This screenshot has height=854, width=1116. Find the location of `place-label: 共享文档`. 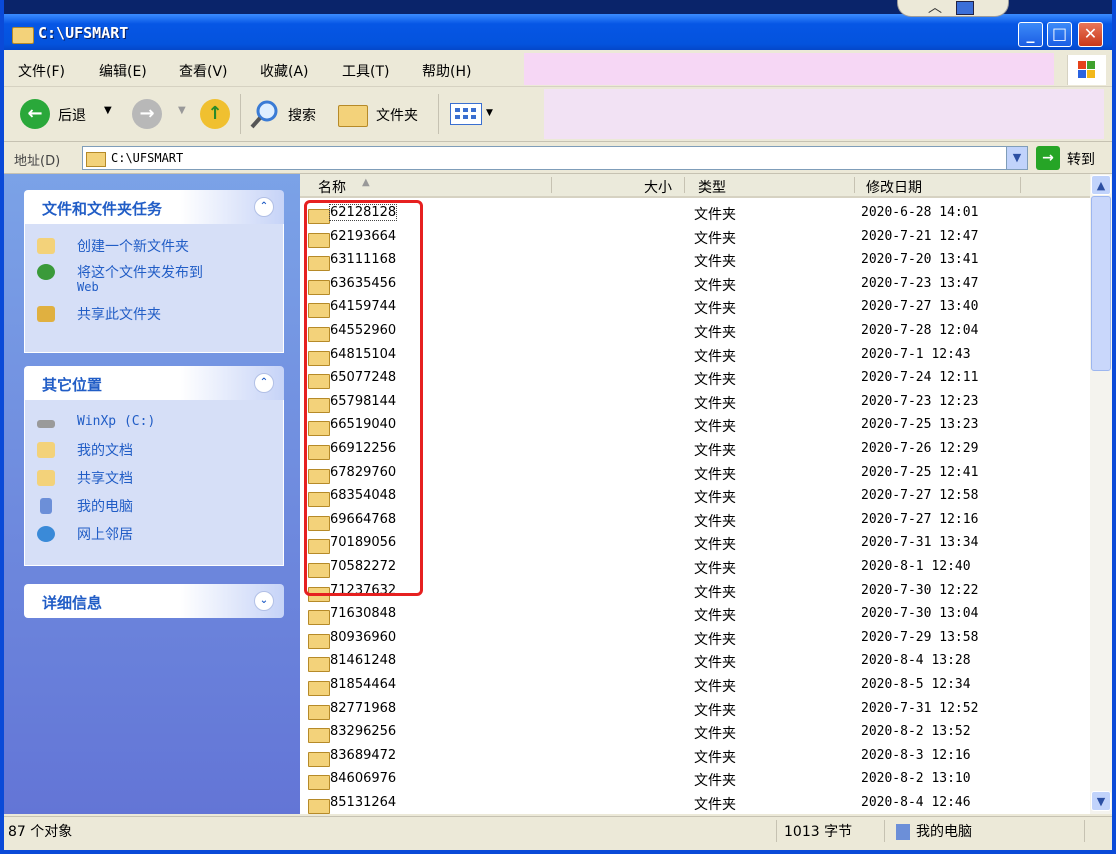

place-label: 共享文档 is located at coordinates (105, 478).